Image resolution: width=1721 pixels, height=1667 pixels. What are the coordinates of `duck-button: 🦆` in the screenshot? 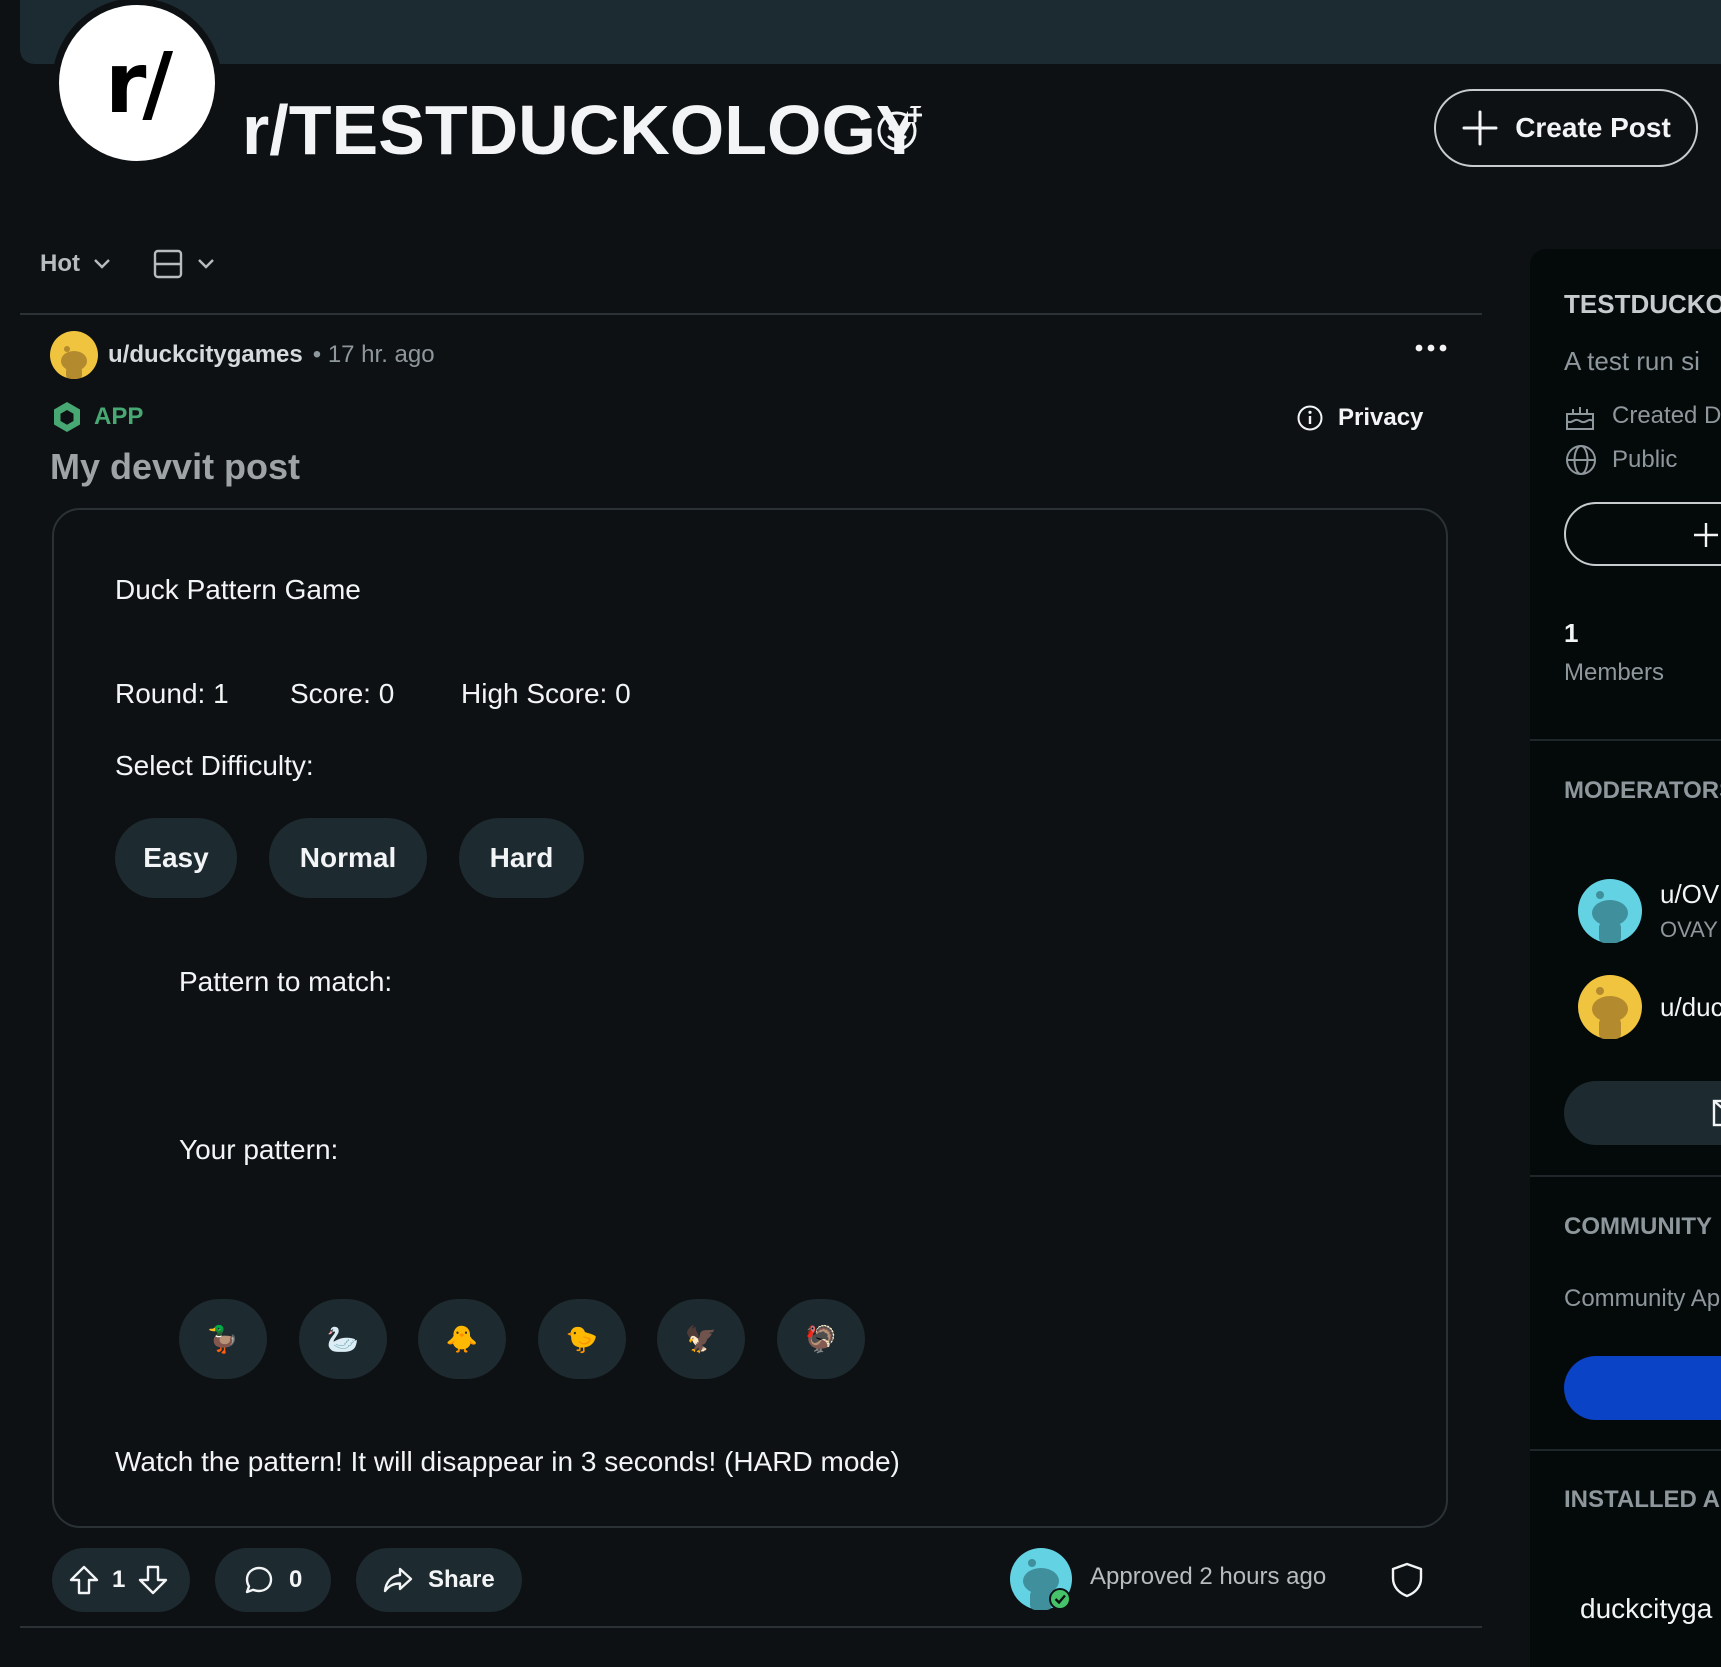 It's located at (223, 1339).